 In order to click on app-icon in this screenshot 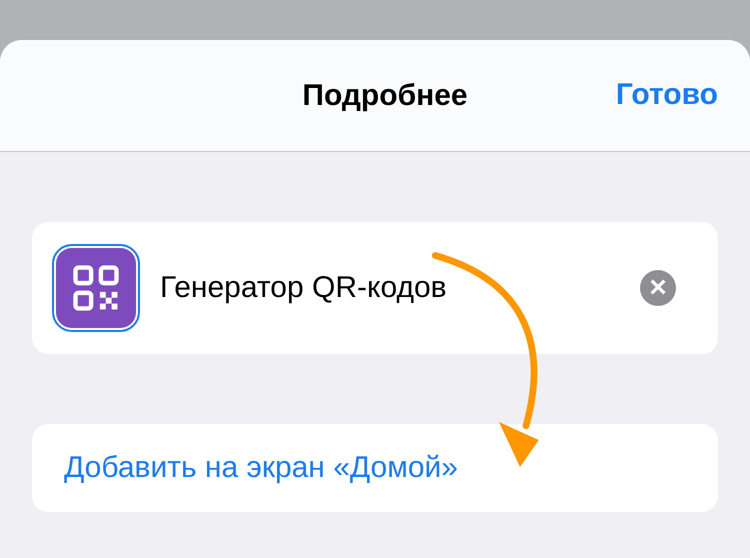, I will do `click(96, 288)`.